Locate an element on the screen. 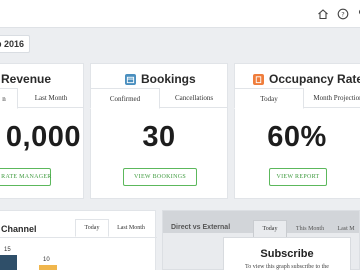 This screenshot has height=270, width=360. tab-confirmed: Confirmed is located at coordinates (125, 98).